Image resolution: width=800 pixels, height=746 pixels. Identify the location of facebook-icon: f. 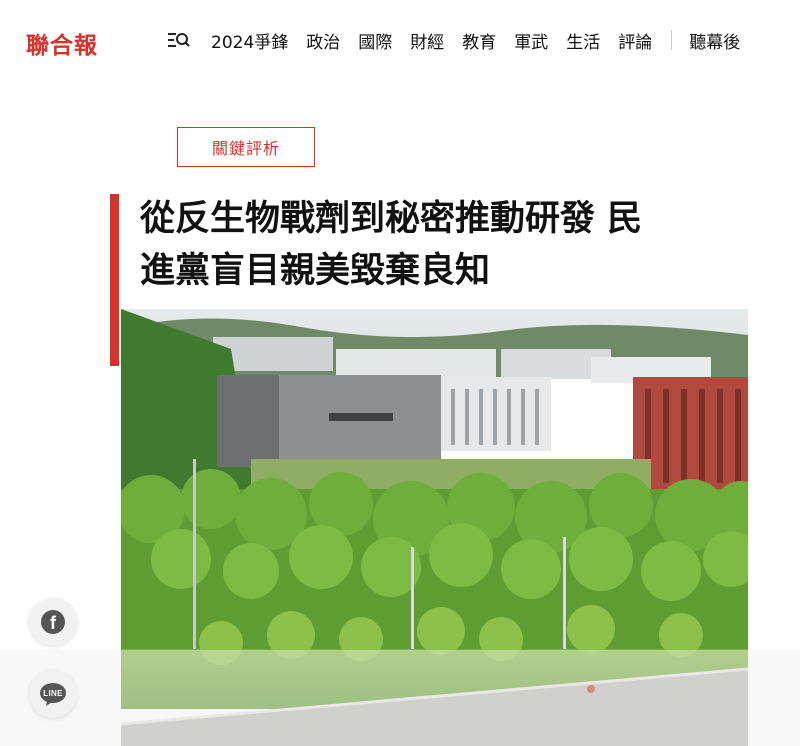
(53, 622).